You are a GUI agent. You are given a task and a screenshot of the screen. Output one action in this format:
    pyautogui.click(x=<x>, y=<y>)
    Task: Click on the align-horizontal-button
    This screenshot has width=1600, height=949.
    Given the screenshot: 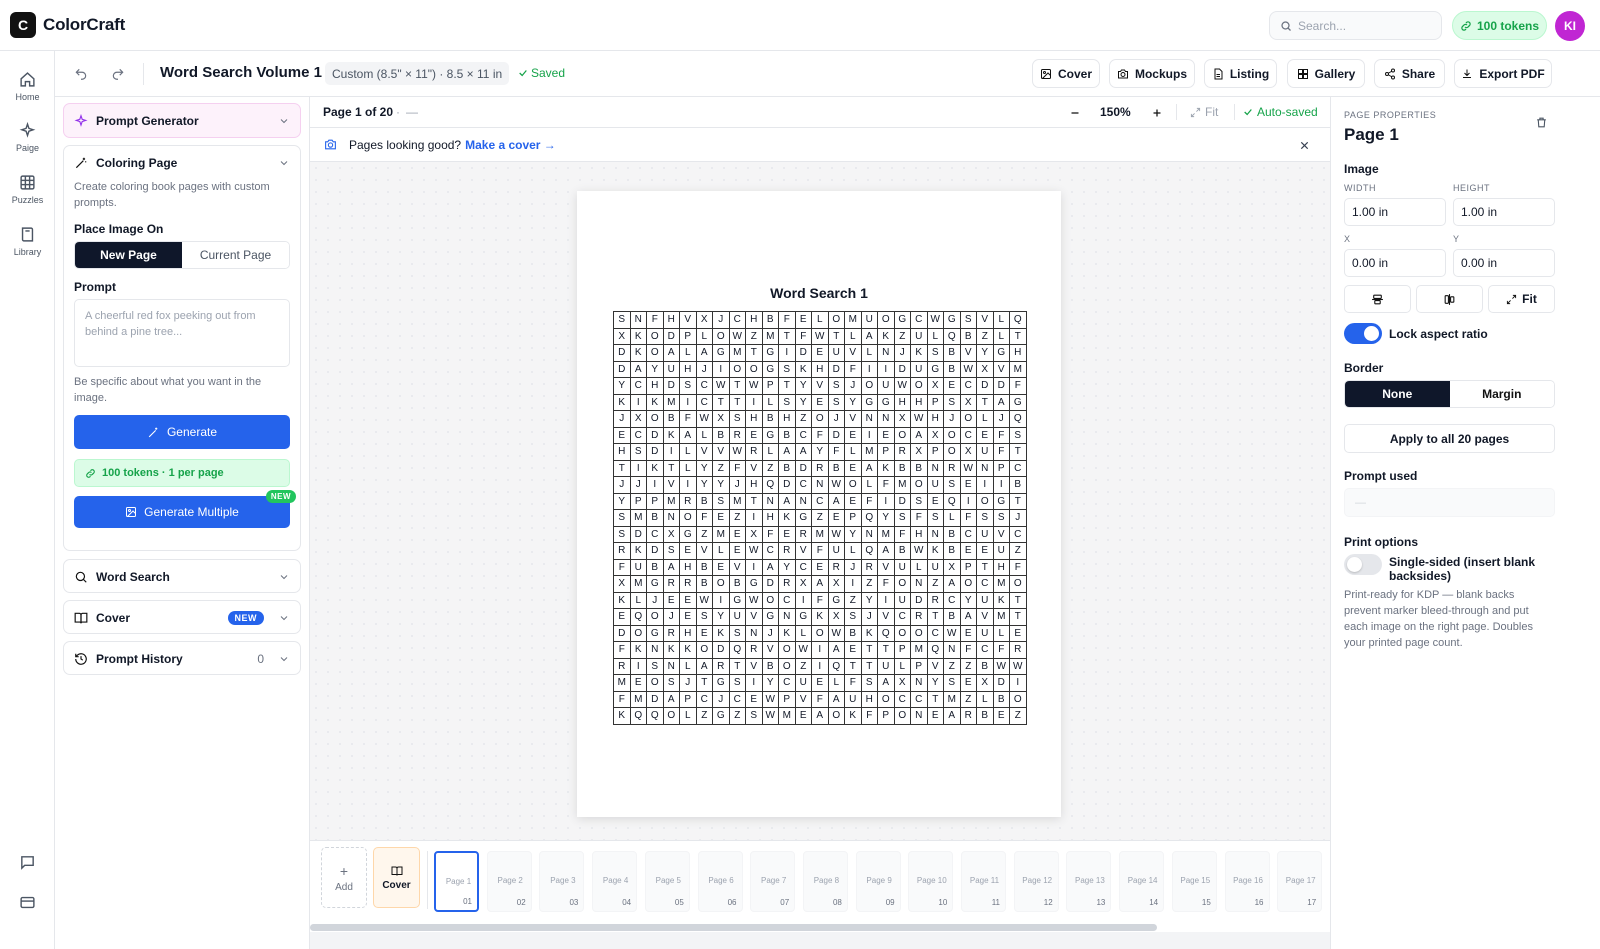 What is the action you would take?
    pyautogui.click(x=1377, y=299)
    